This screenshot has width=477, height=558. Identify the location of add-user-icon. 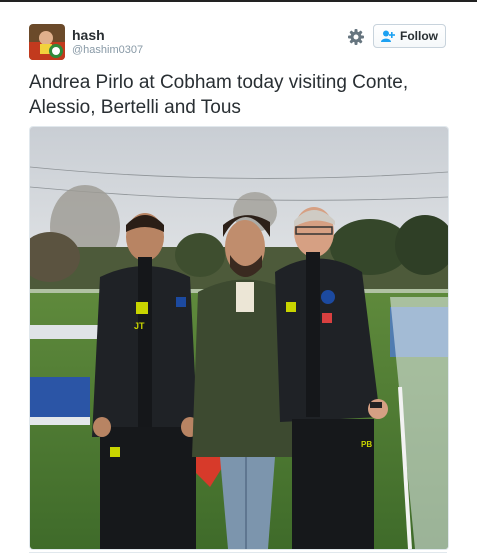
(388, 36).